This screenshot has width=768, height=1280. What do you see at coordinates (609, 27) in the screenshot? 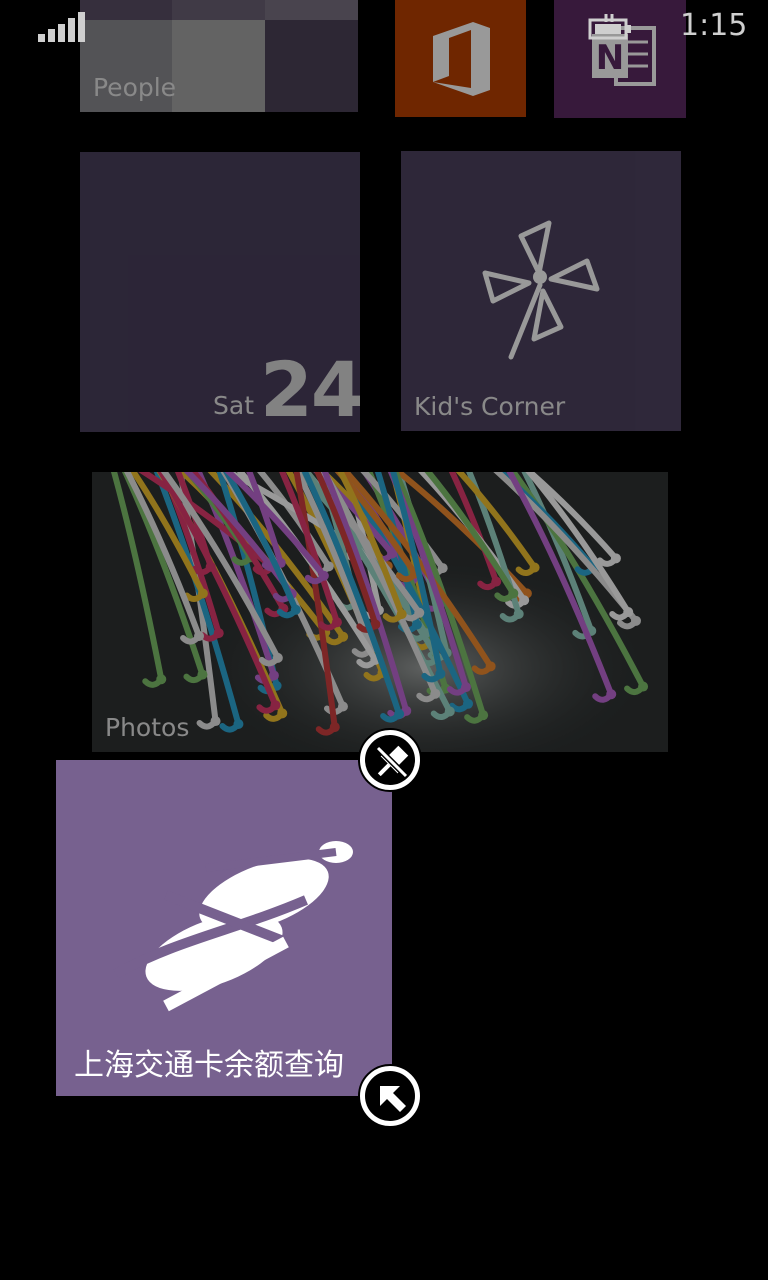
I see `battery-charging-icon` at bounding box center [609, 27].